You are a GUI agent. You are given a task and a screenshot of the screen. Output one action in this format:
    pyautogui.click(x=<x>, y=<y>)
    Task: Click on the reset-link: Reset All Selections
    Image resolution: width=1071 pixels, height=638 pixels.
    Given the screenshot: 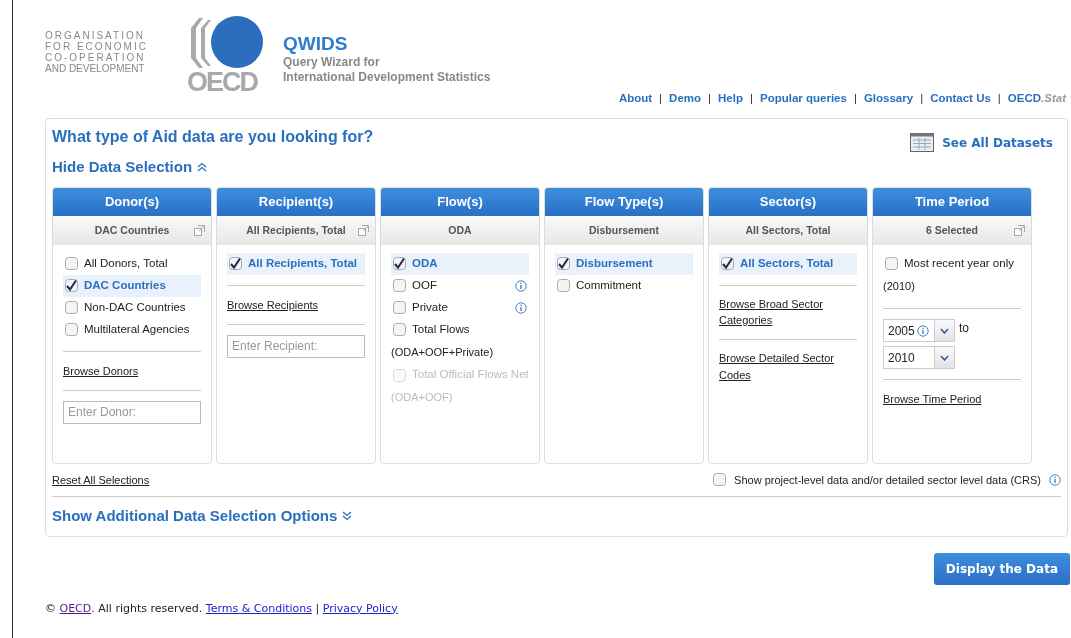 What is the action you would take?
    pyautogui.click(x=101, y=479)
    